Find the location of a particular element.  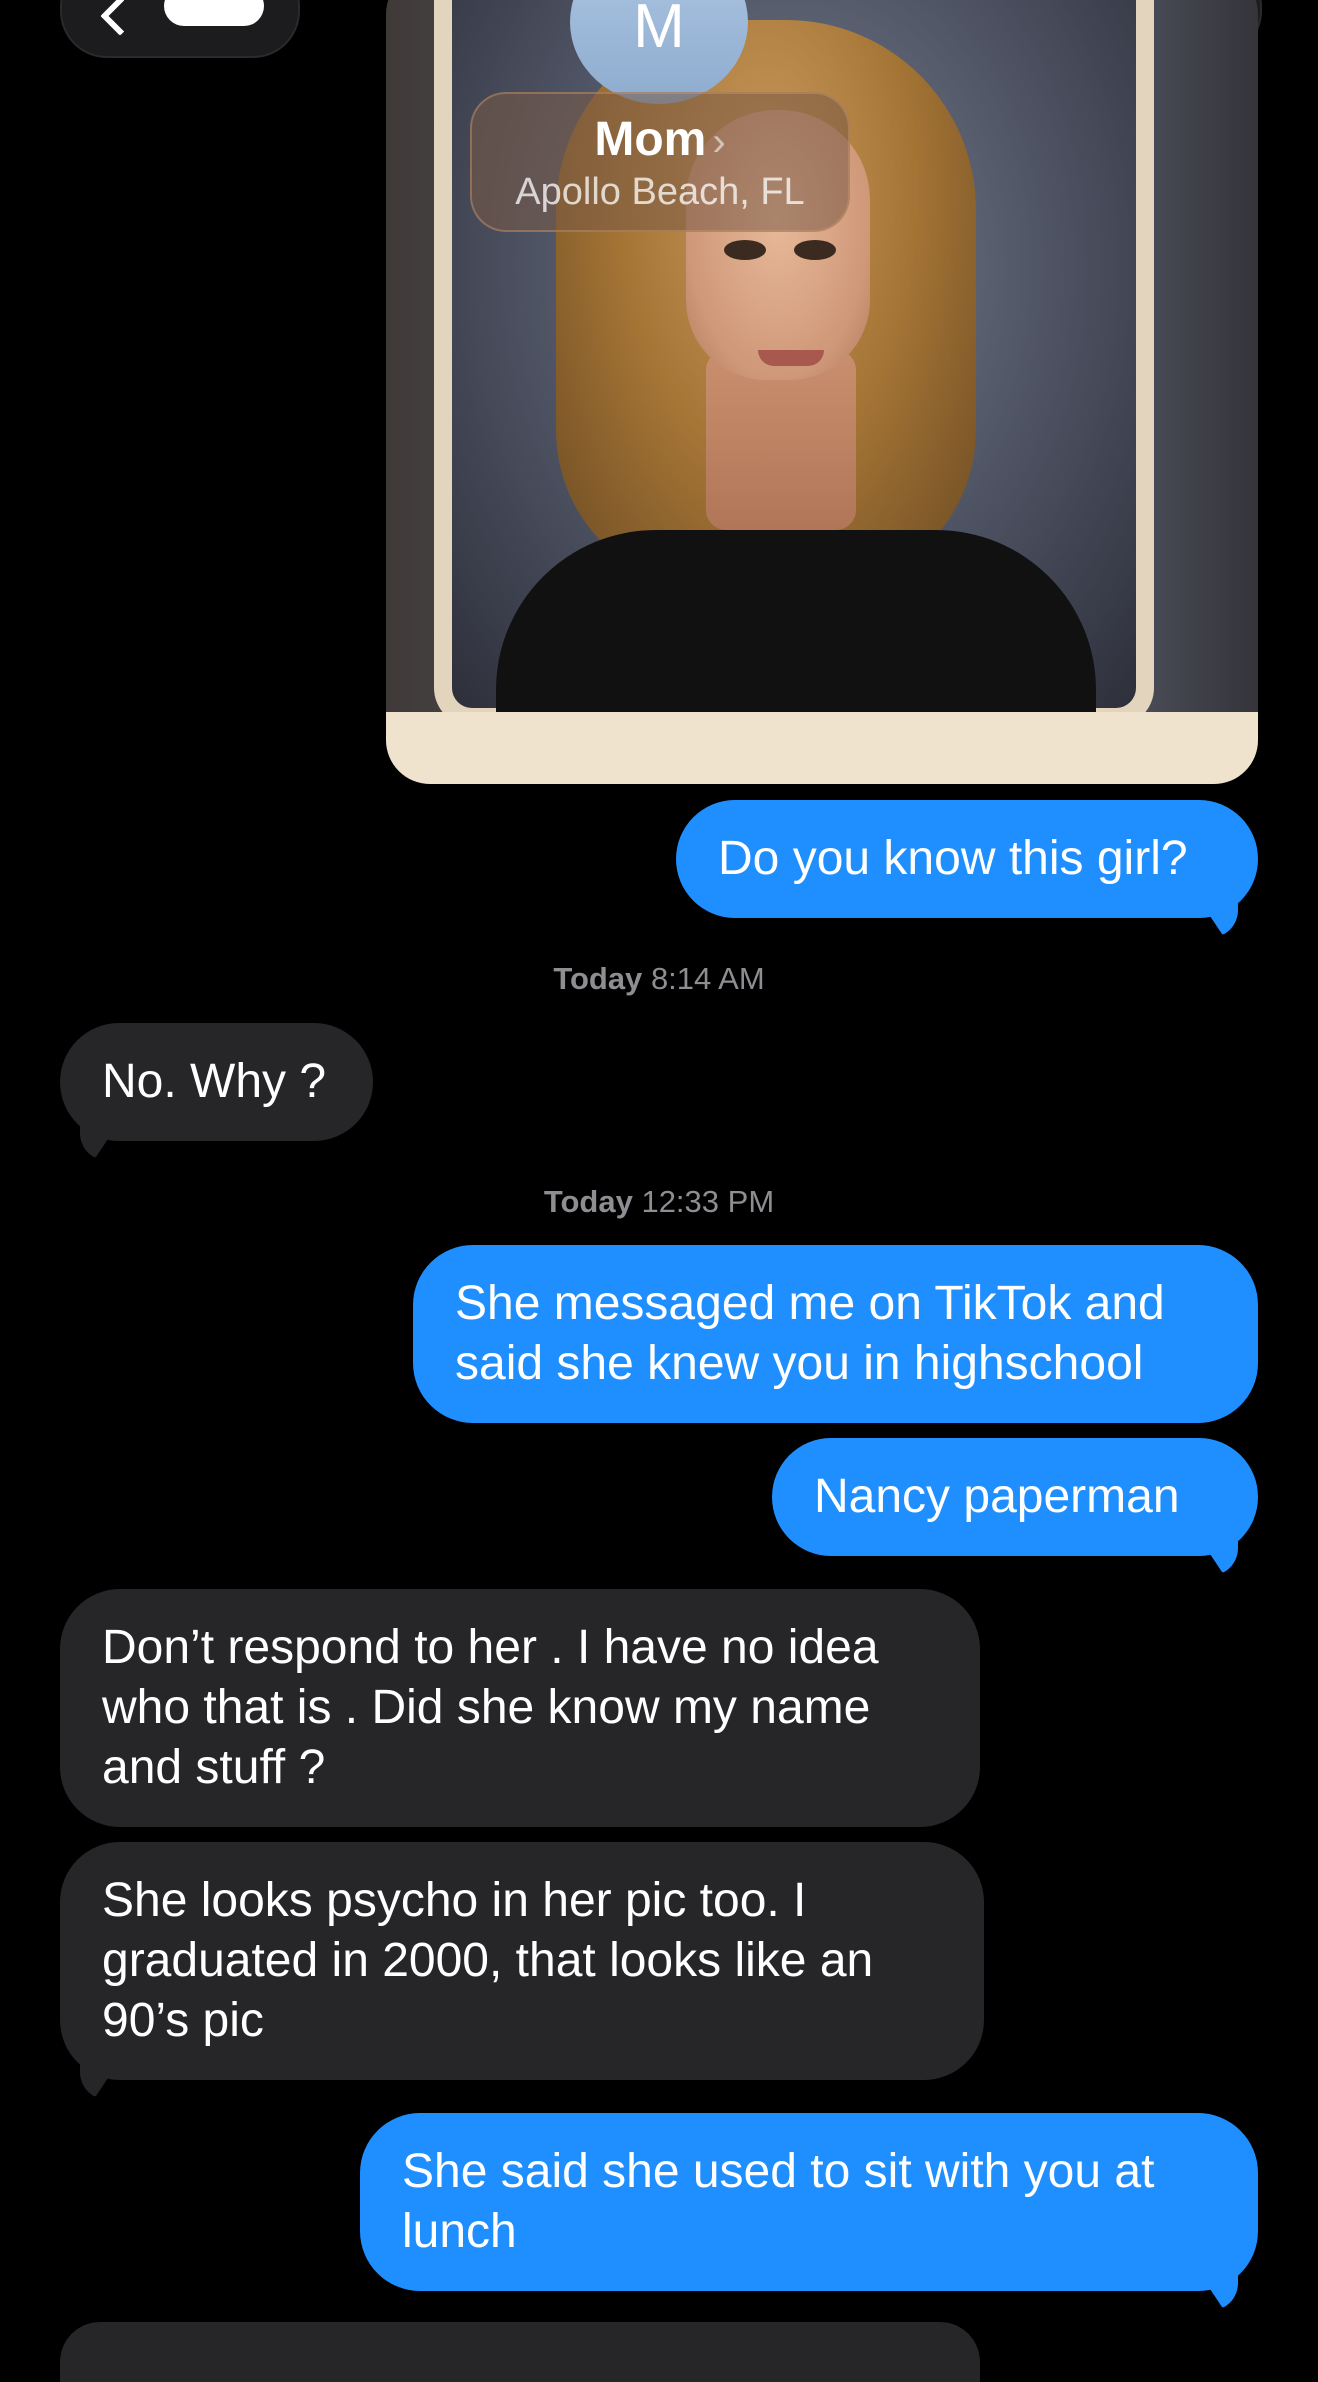

message-bubble-outgoing: Nancy paperman is located at coordinates (1015, 1497).